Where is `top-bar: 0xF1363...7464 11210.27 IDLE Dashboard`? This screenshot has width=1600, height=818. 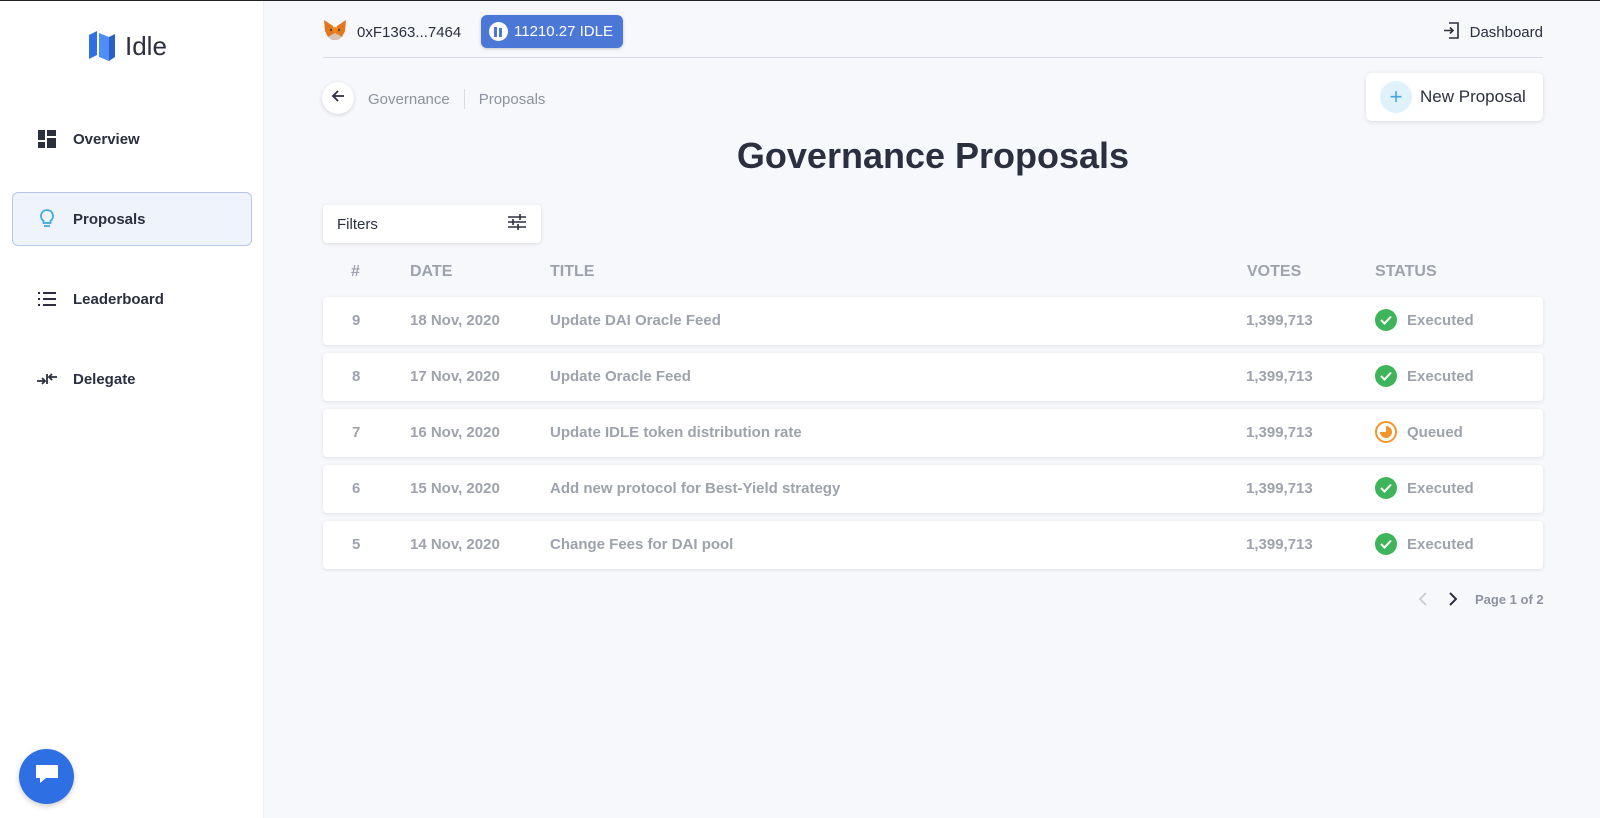 top-bar: 0xF1363...7464 11210.27 IDLE Dashboard is located at coordinates (933, 36).